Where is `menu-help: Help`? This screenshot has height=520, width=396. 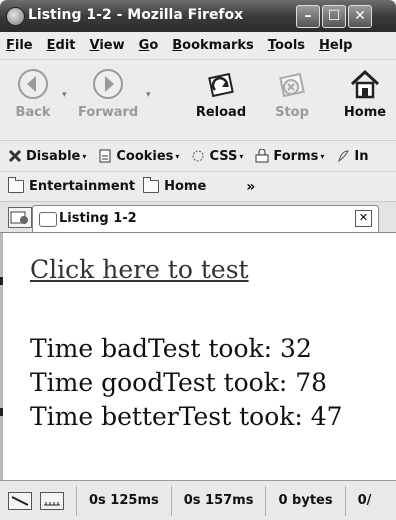
menu-help: Help is located at coordinates (335, 45).